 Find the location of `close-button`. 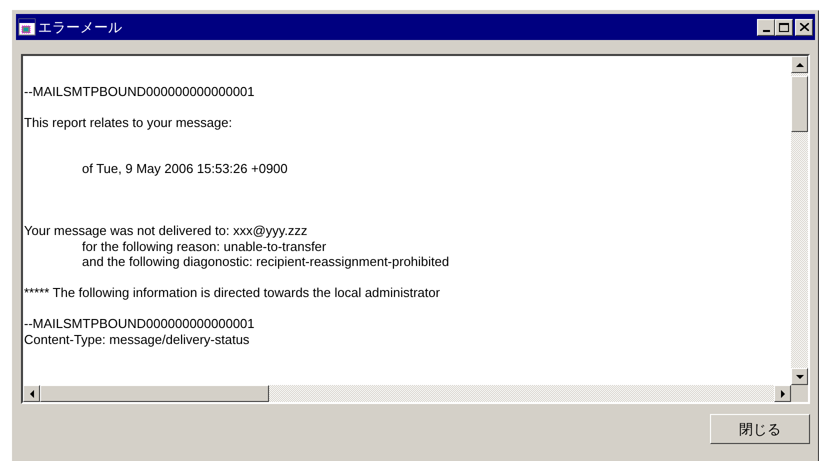

close-button is located at coordinates (804, 27).